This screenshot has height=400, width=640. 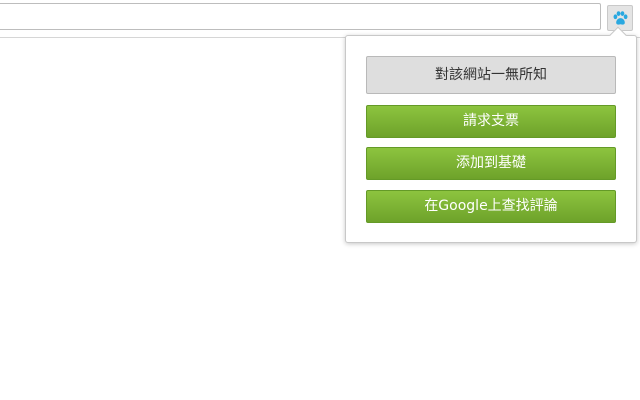 I want to click on find-reviews-on-google-button: 在Google上查找評論, so click(x=491, y=206).